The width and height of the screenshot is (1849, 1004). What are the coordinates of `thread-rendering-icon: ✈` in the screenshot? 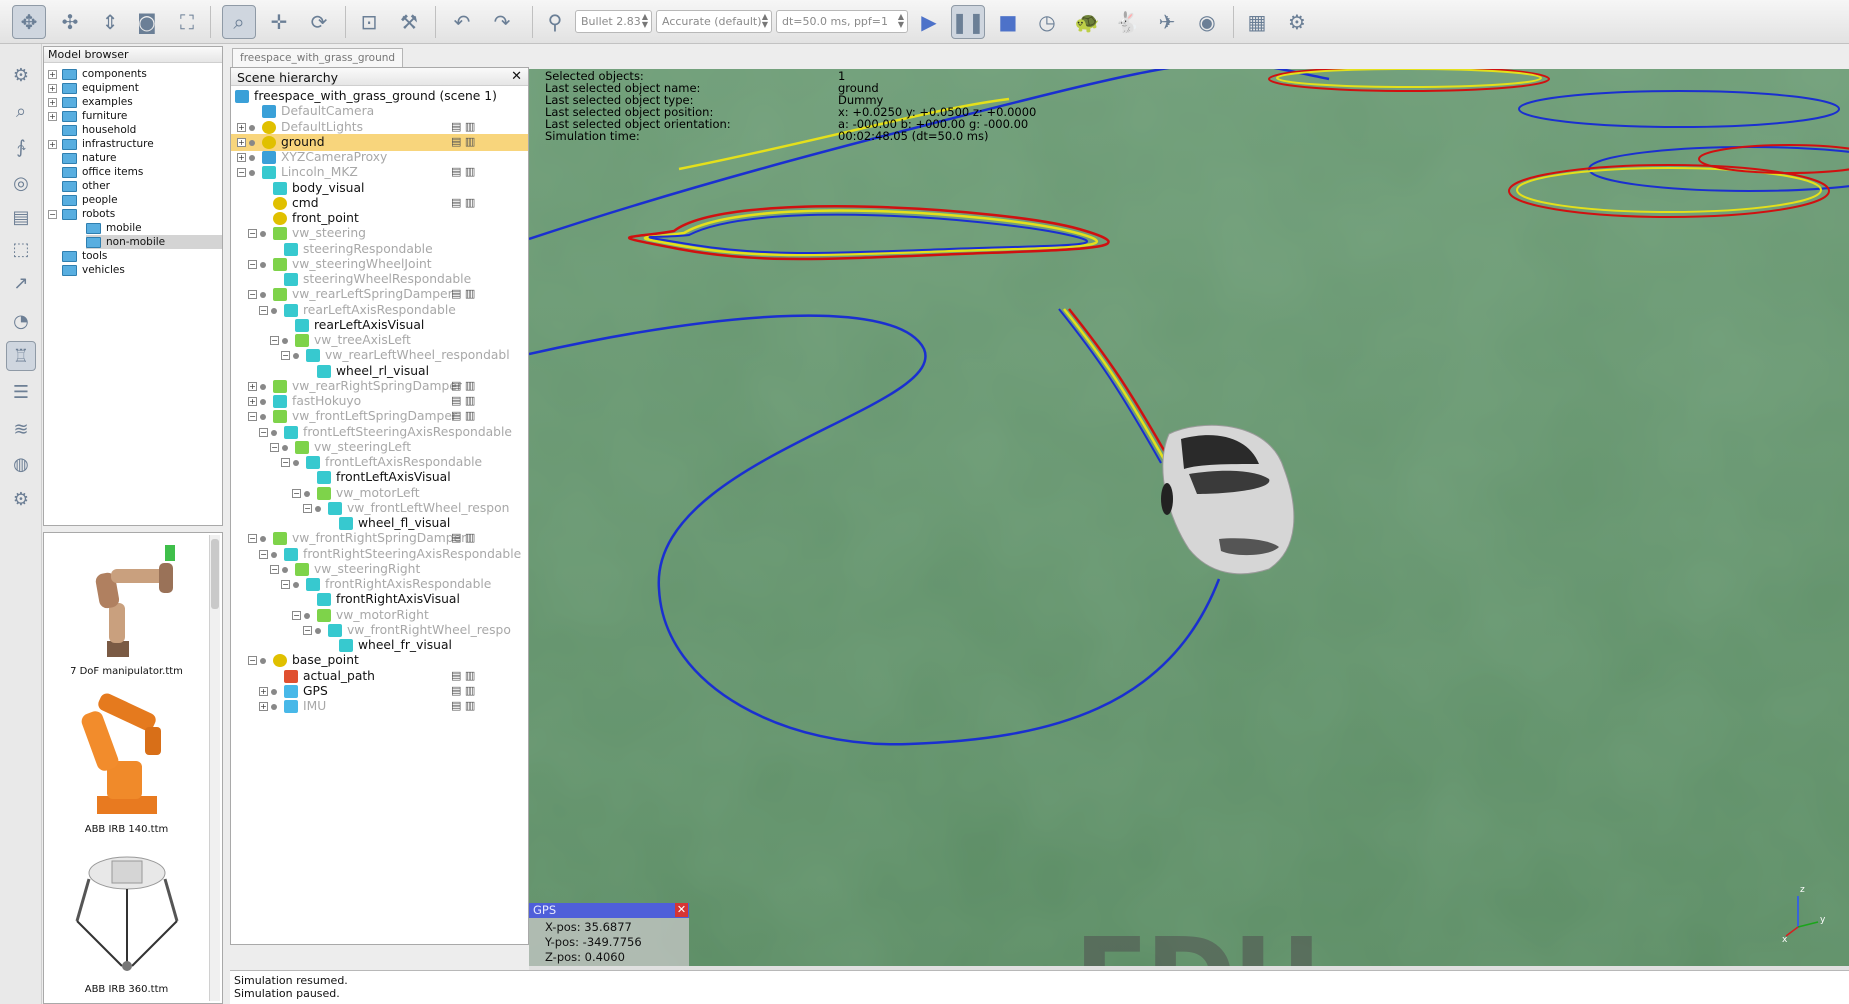 It's located at (1167, 22).